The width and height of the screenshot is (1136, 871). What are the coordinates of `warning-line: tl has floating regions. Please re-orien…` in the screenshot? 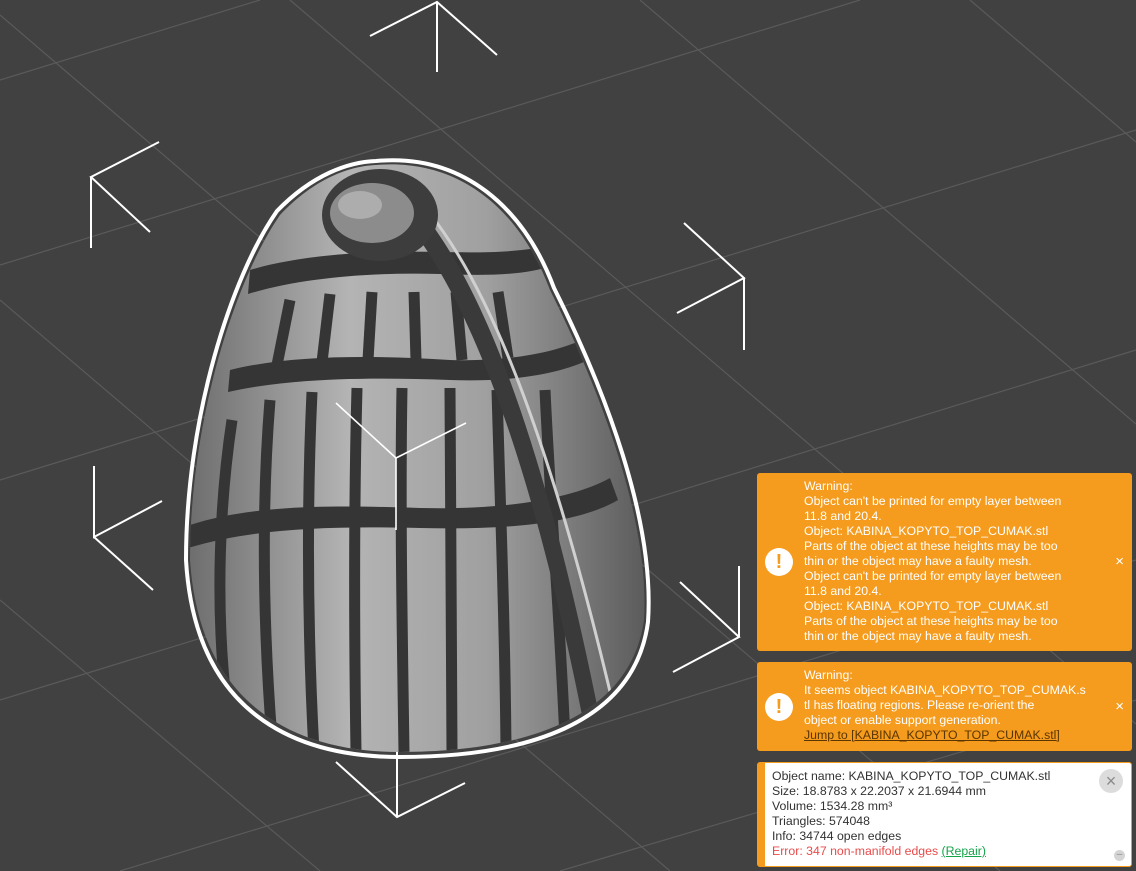 It's located at (919, 705).